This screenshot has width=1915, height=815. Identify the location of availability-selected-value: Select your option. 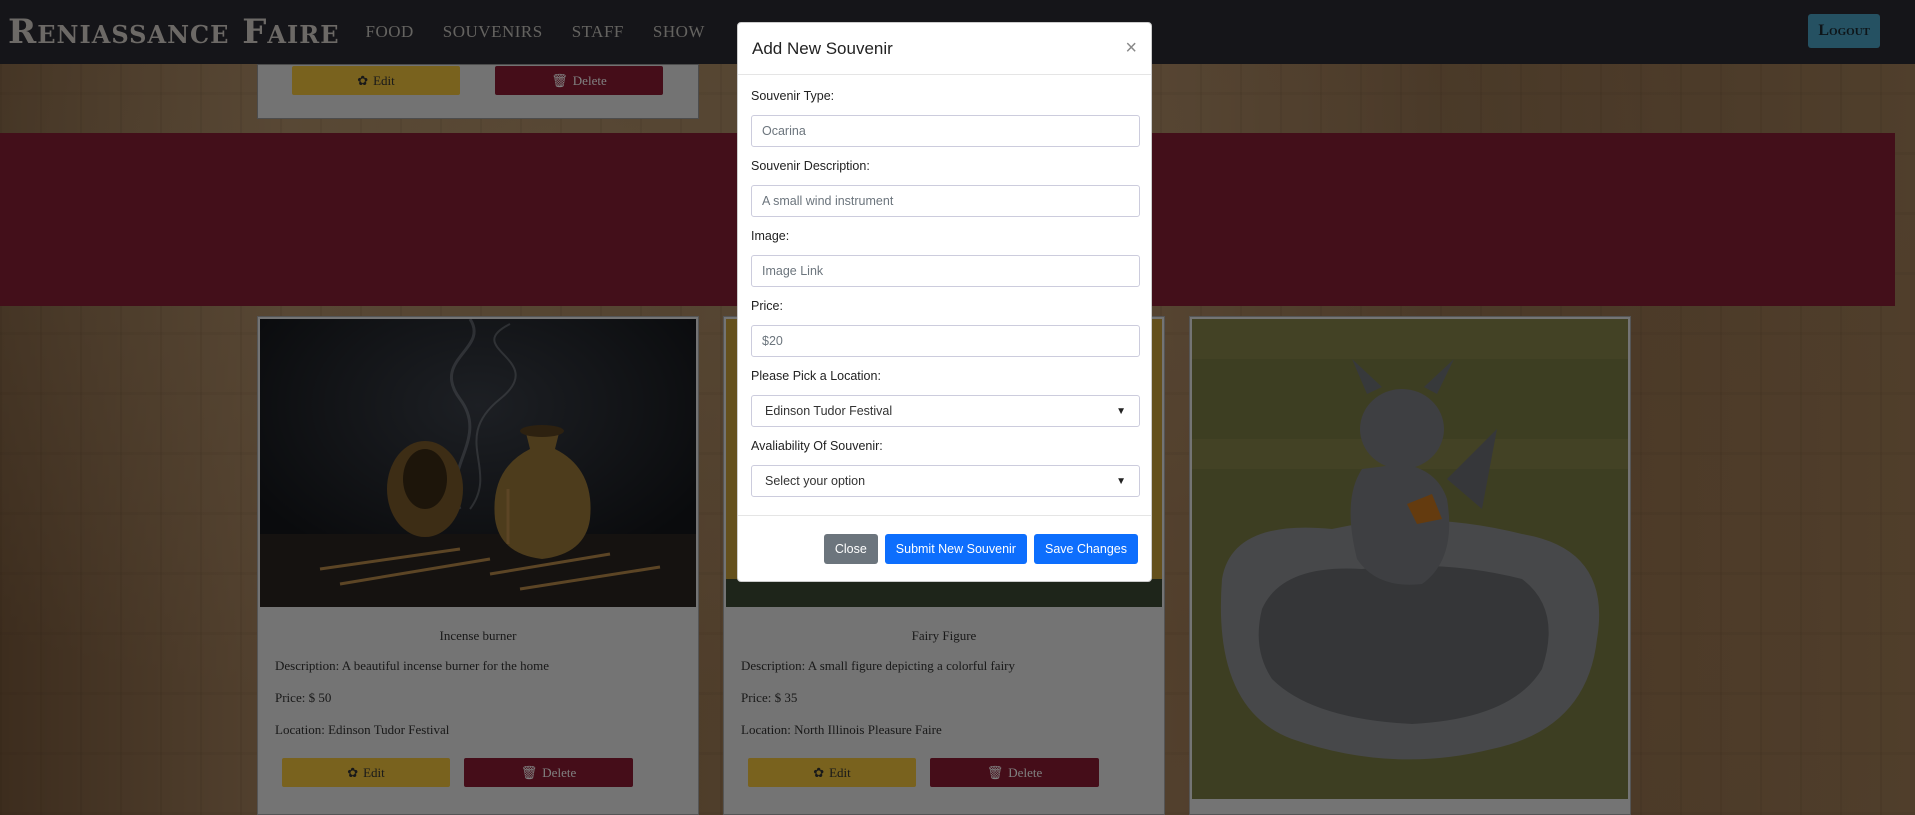
(815, 481).